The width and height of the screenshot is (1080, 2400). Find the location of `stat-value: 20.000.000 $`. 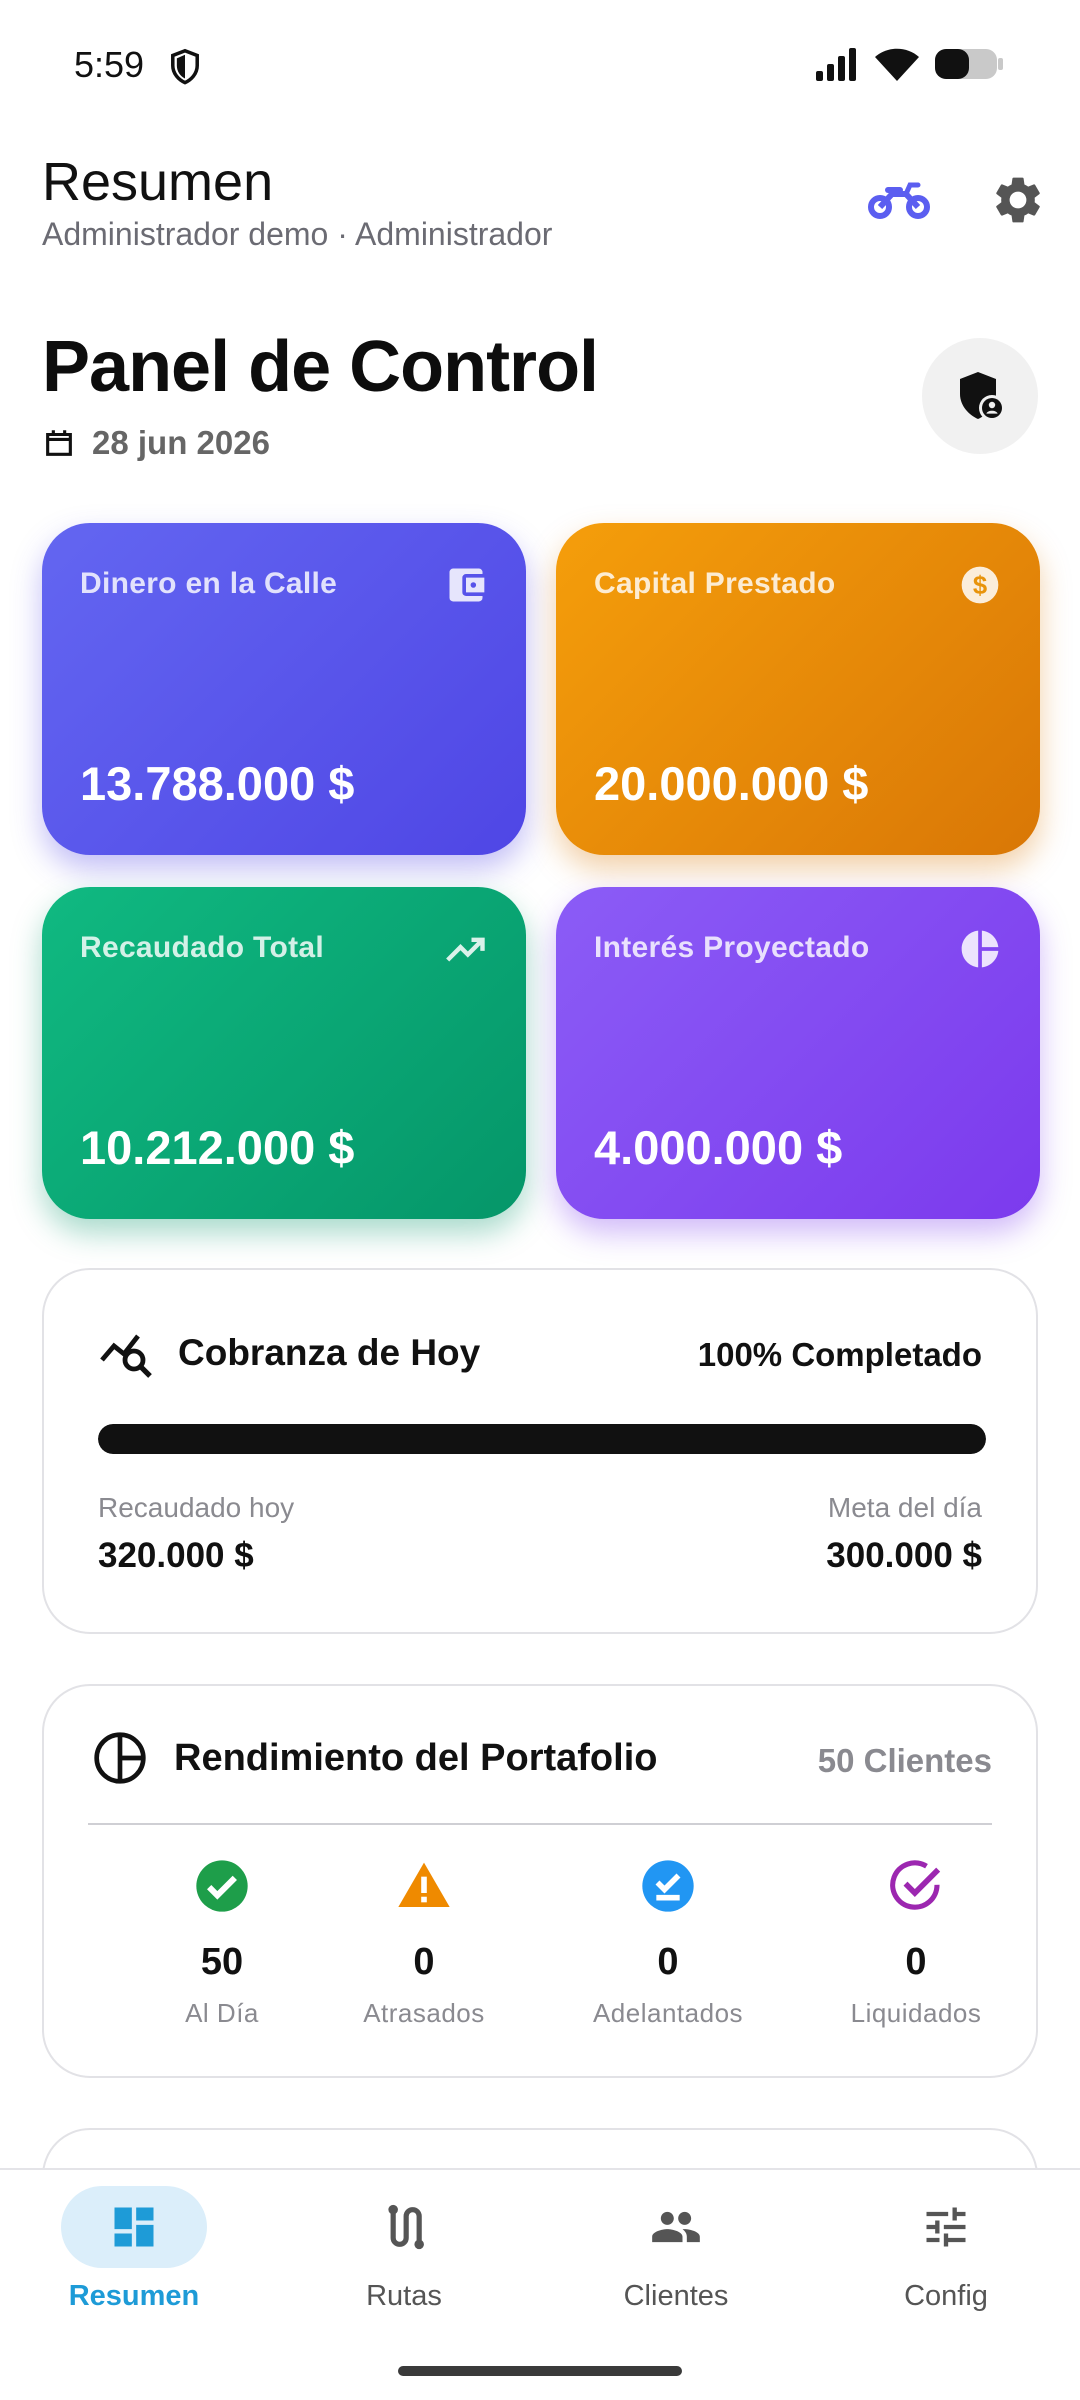

stat-value: 20.000.000 $ is located at coordinates (731, 783).